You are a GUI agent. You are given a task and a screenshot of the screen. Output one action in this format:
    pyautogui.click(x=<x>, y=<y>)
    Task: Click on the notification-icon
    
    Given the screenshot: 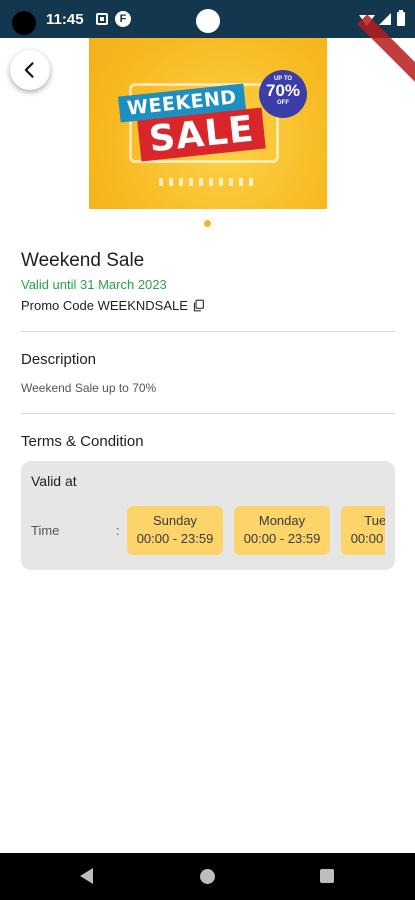 What is the action you would take?
    pyautogui.click(x=102, y=19)
    